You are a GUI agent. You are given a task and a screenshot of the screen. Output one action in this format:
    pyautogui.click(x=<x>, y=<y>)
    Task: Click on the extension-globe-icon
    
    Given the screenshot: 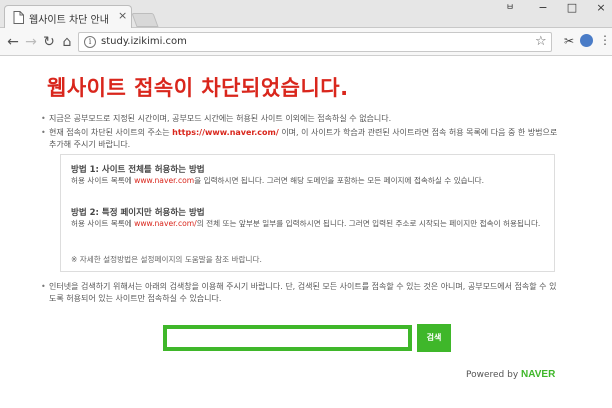 What is the action you would take?
    pyautogui.click(x=586, y=40)
    